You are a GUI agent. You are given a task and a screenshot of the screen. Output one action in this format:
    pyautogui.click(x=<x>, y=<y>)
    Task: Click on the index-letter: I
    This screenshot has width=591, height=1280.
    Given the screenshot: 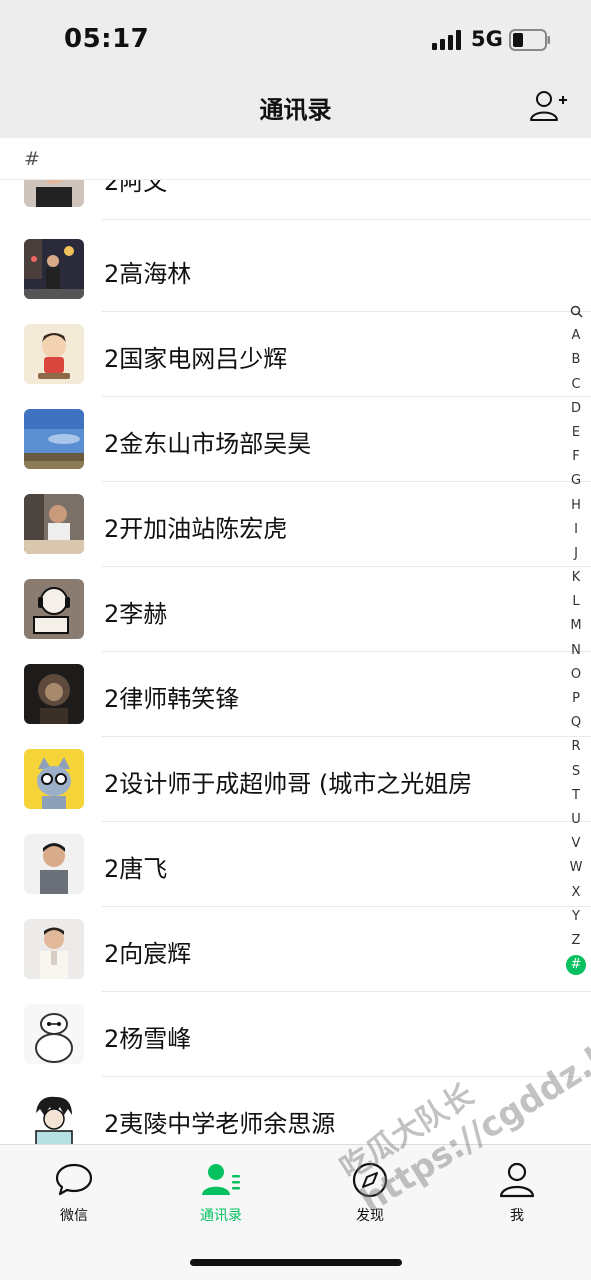 What is the action you would take?
    pyautogui.click(x=576, y=530)
    